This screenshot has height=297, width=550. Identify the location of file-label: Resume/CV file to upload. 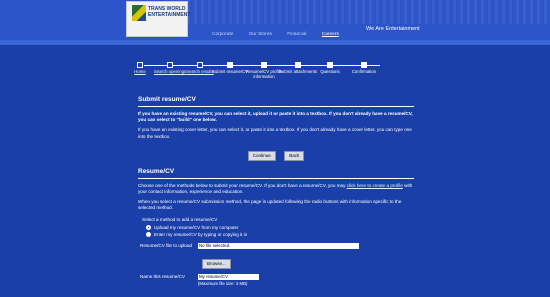
(166, 245).